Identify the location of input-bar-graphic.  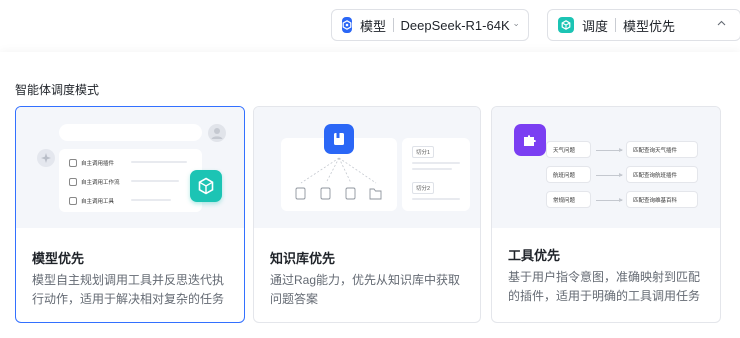
(130, 132).